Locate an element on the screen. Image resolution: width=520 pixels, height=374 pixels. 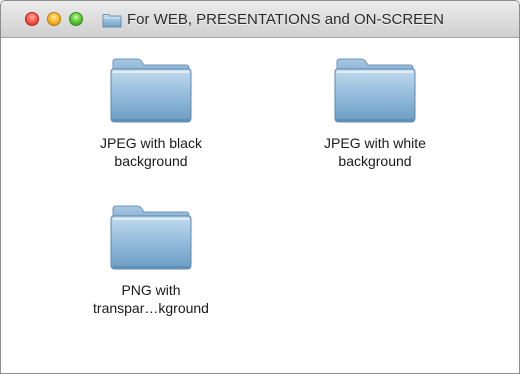
folder-item-jpeg-black: JPEG with black background is located at coordinates (151, 113).